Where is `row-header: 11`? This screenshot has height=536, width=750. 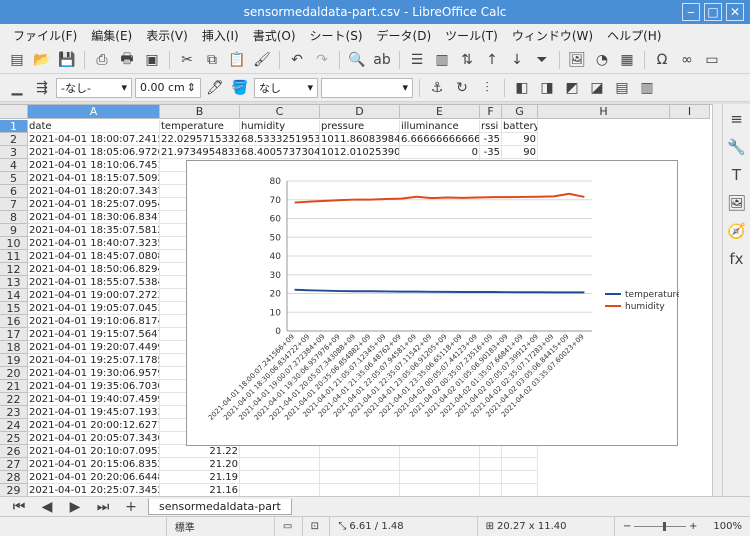
row-header: 11 is located at coordinates (14, 256).